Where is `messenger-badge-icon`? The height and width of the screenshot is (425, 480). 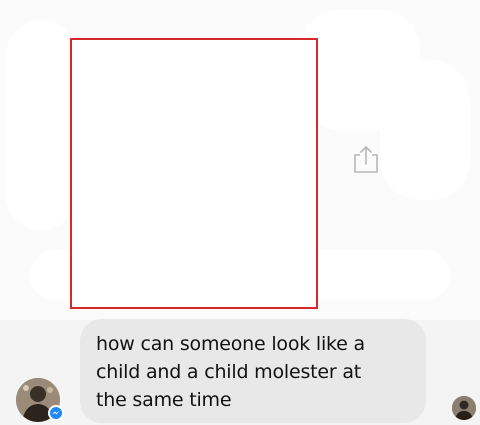
messenger-badge-icon is located at coordinates (56, 413).